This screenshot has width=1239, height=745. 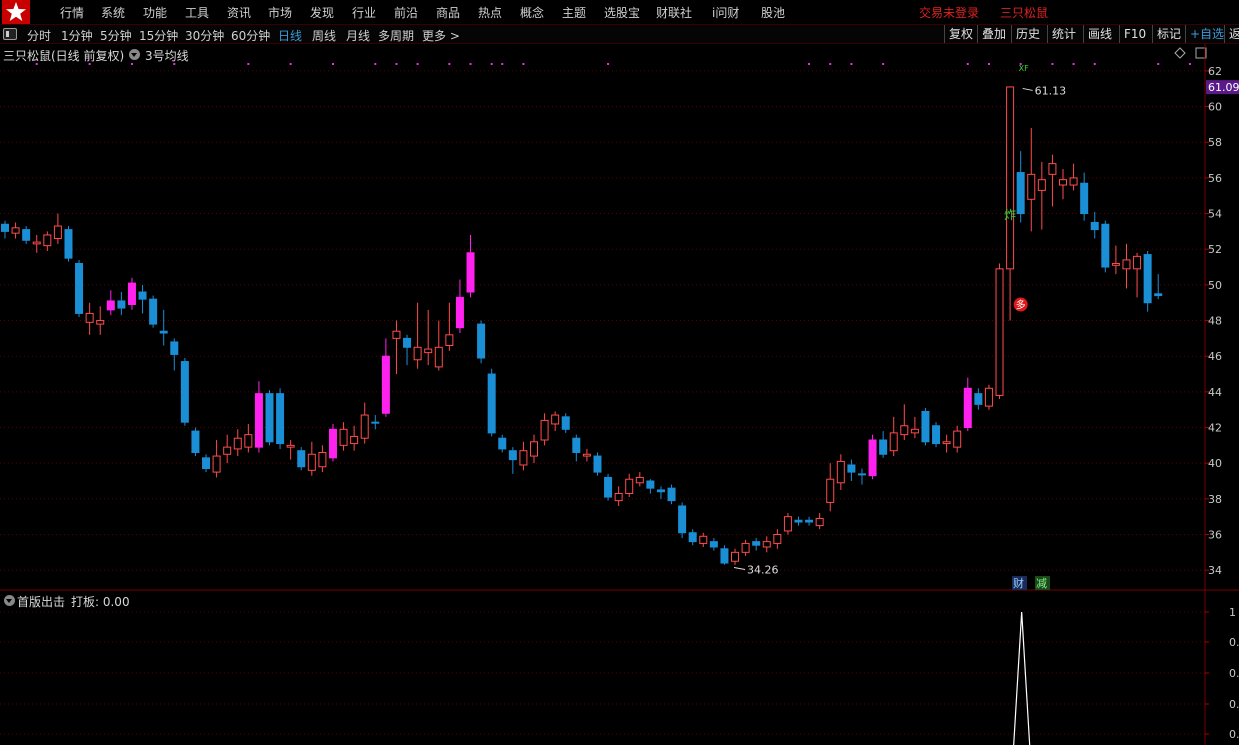 I want to click on app-logo-star-icon, so click(x=16, y=12).